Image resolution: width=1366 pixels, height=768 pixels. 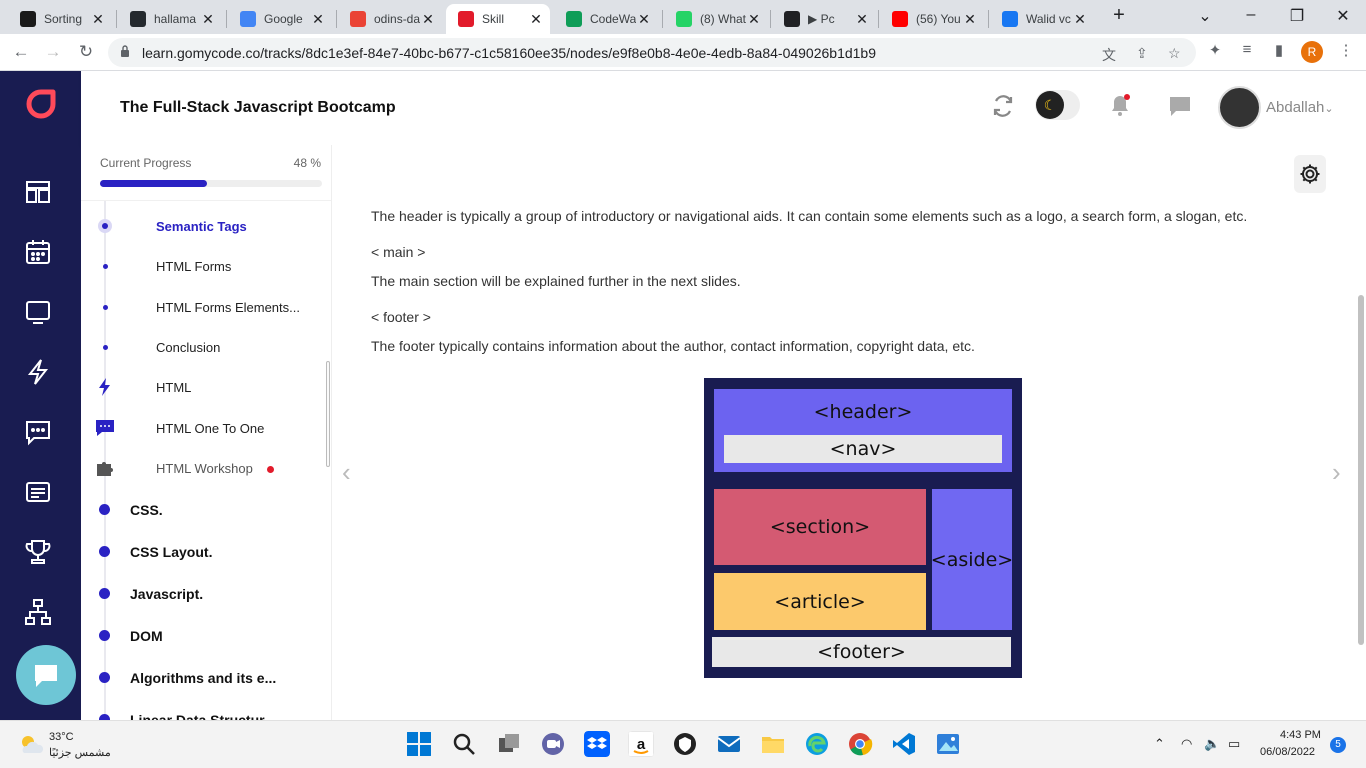 I want to click on section-javascript: Javascript., so click(x=166, y=594).